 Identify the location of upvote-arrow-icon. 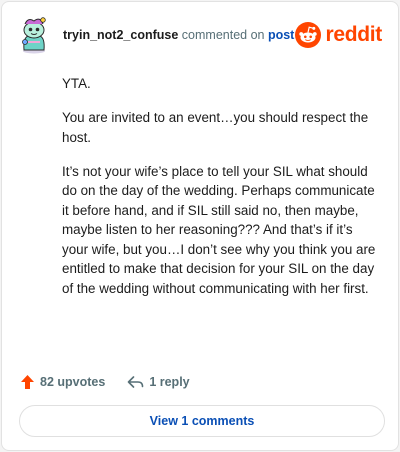
(27, 382).